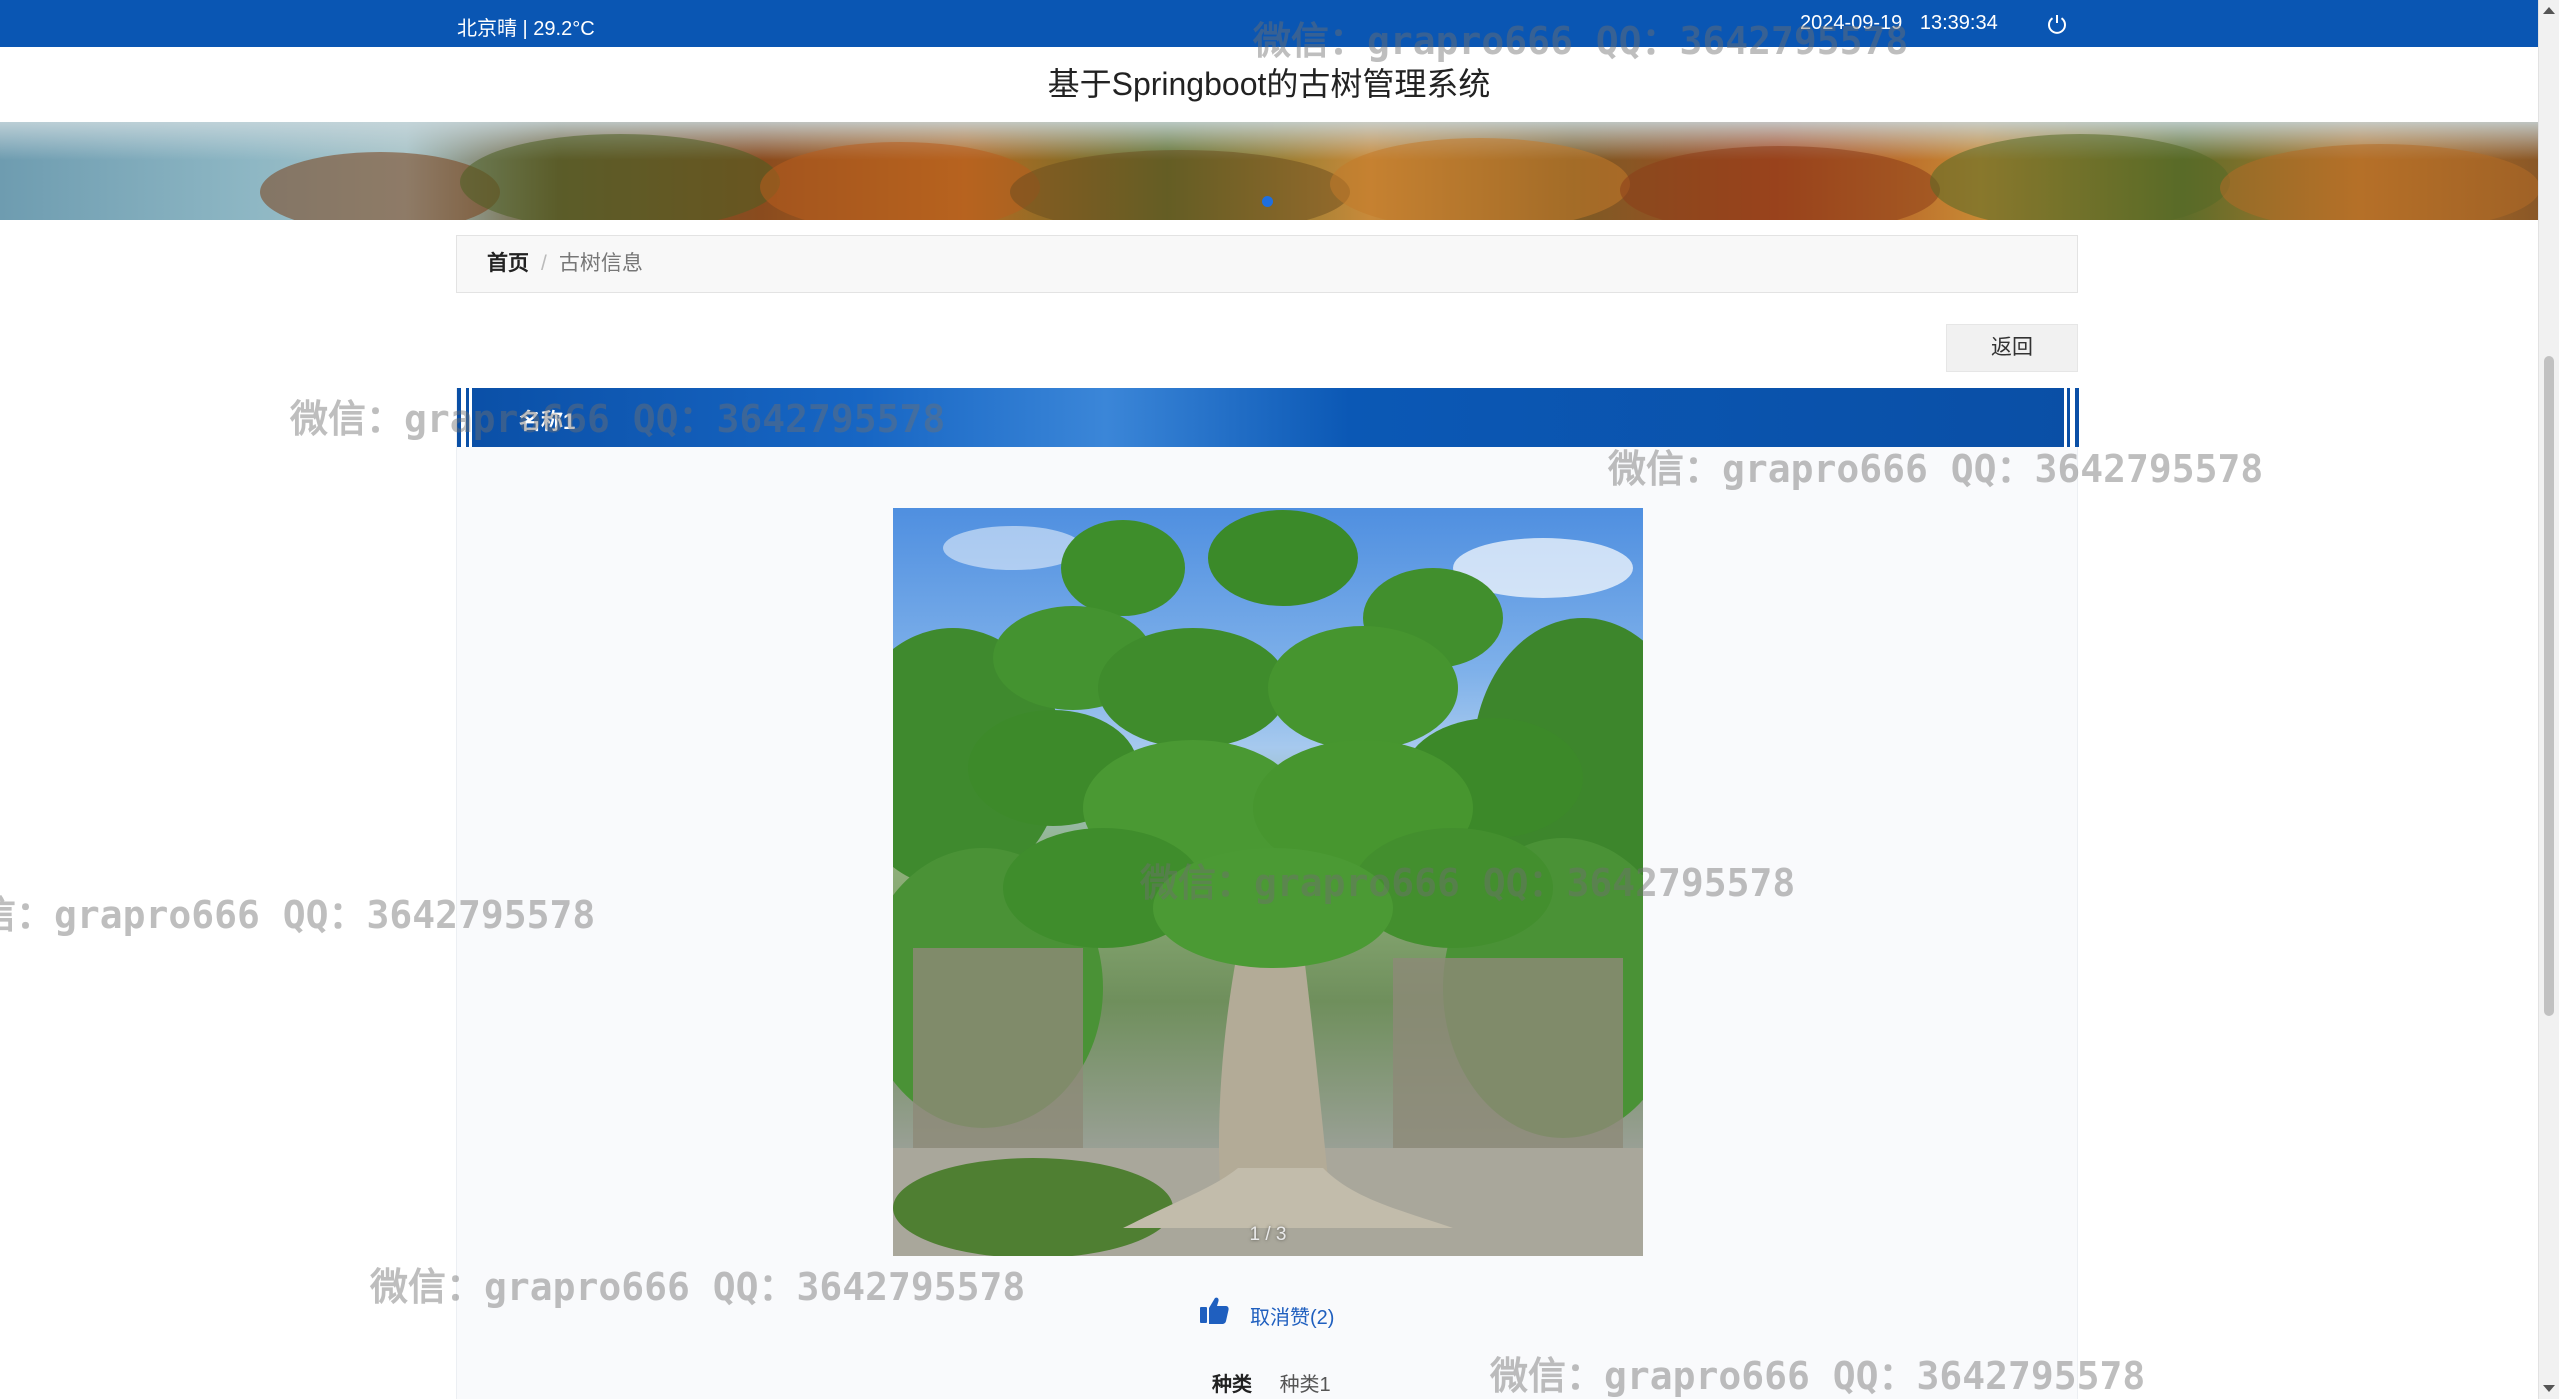 The image size is (2559, 1399). Describe the element at coordinates (508, 263) in the screenshot. I see `breadcrumb-home: 首页` at that location.